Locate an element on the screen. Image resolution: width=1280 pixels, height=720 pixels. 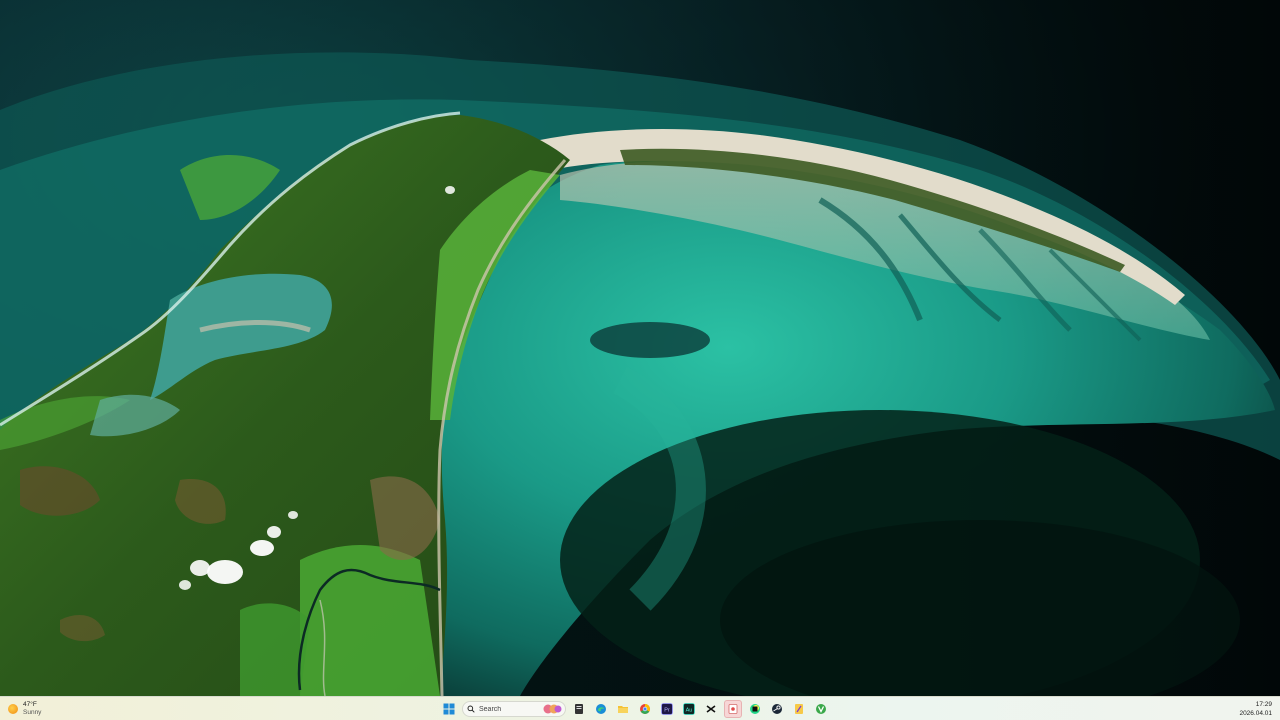
premiere-icon: Pr is located at coordinates (667, 709).